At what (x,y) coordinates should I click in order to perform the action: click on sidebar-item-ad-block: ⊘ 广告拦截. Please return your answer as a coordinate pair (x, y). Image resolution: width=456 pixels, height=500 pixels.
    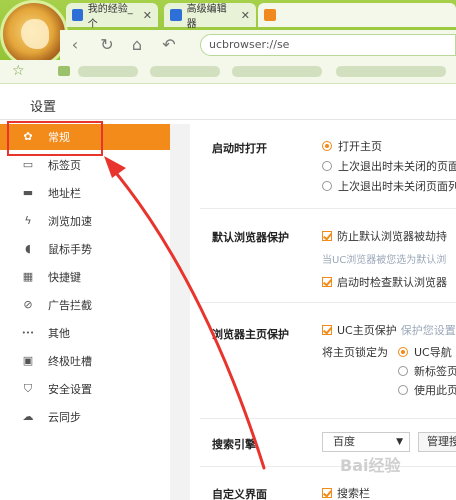
    Looking at the image, I should click on (85, 305).